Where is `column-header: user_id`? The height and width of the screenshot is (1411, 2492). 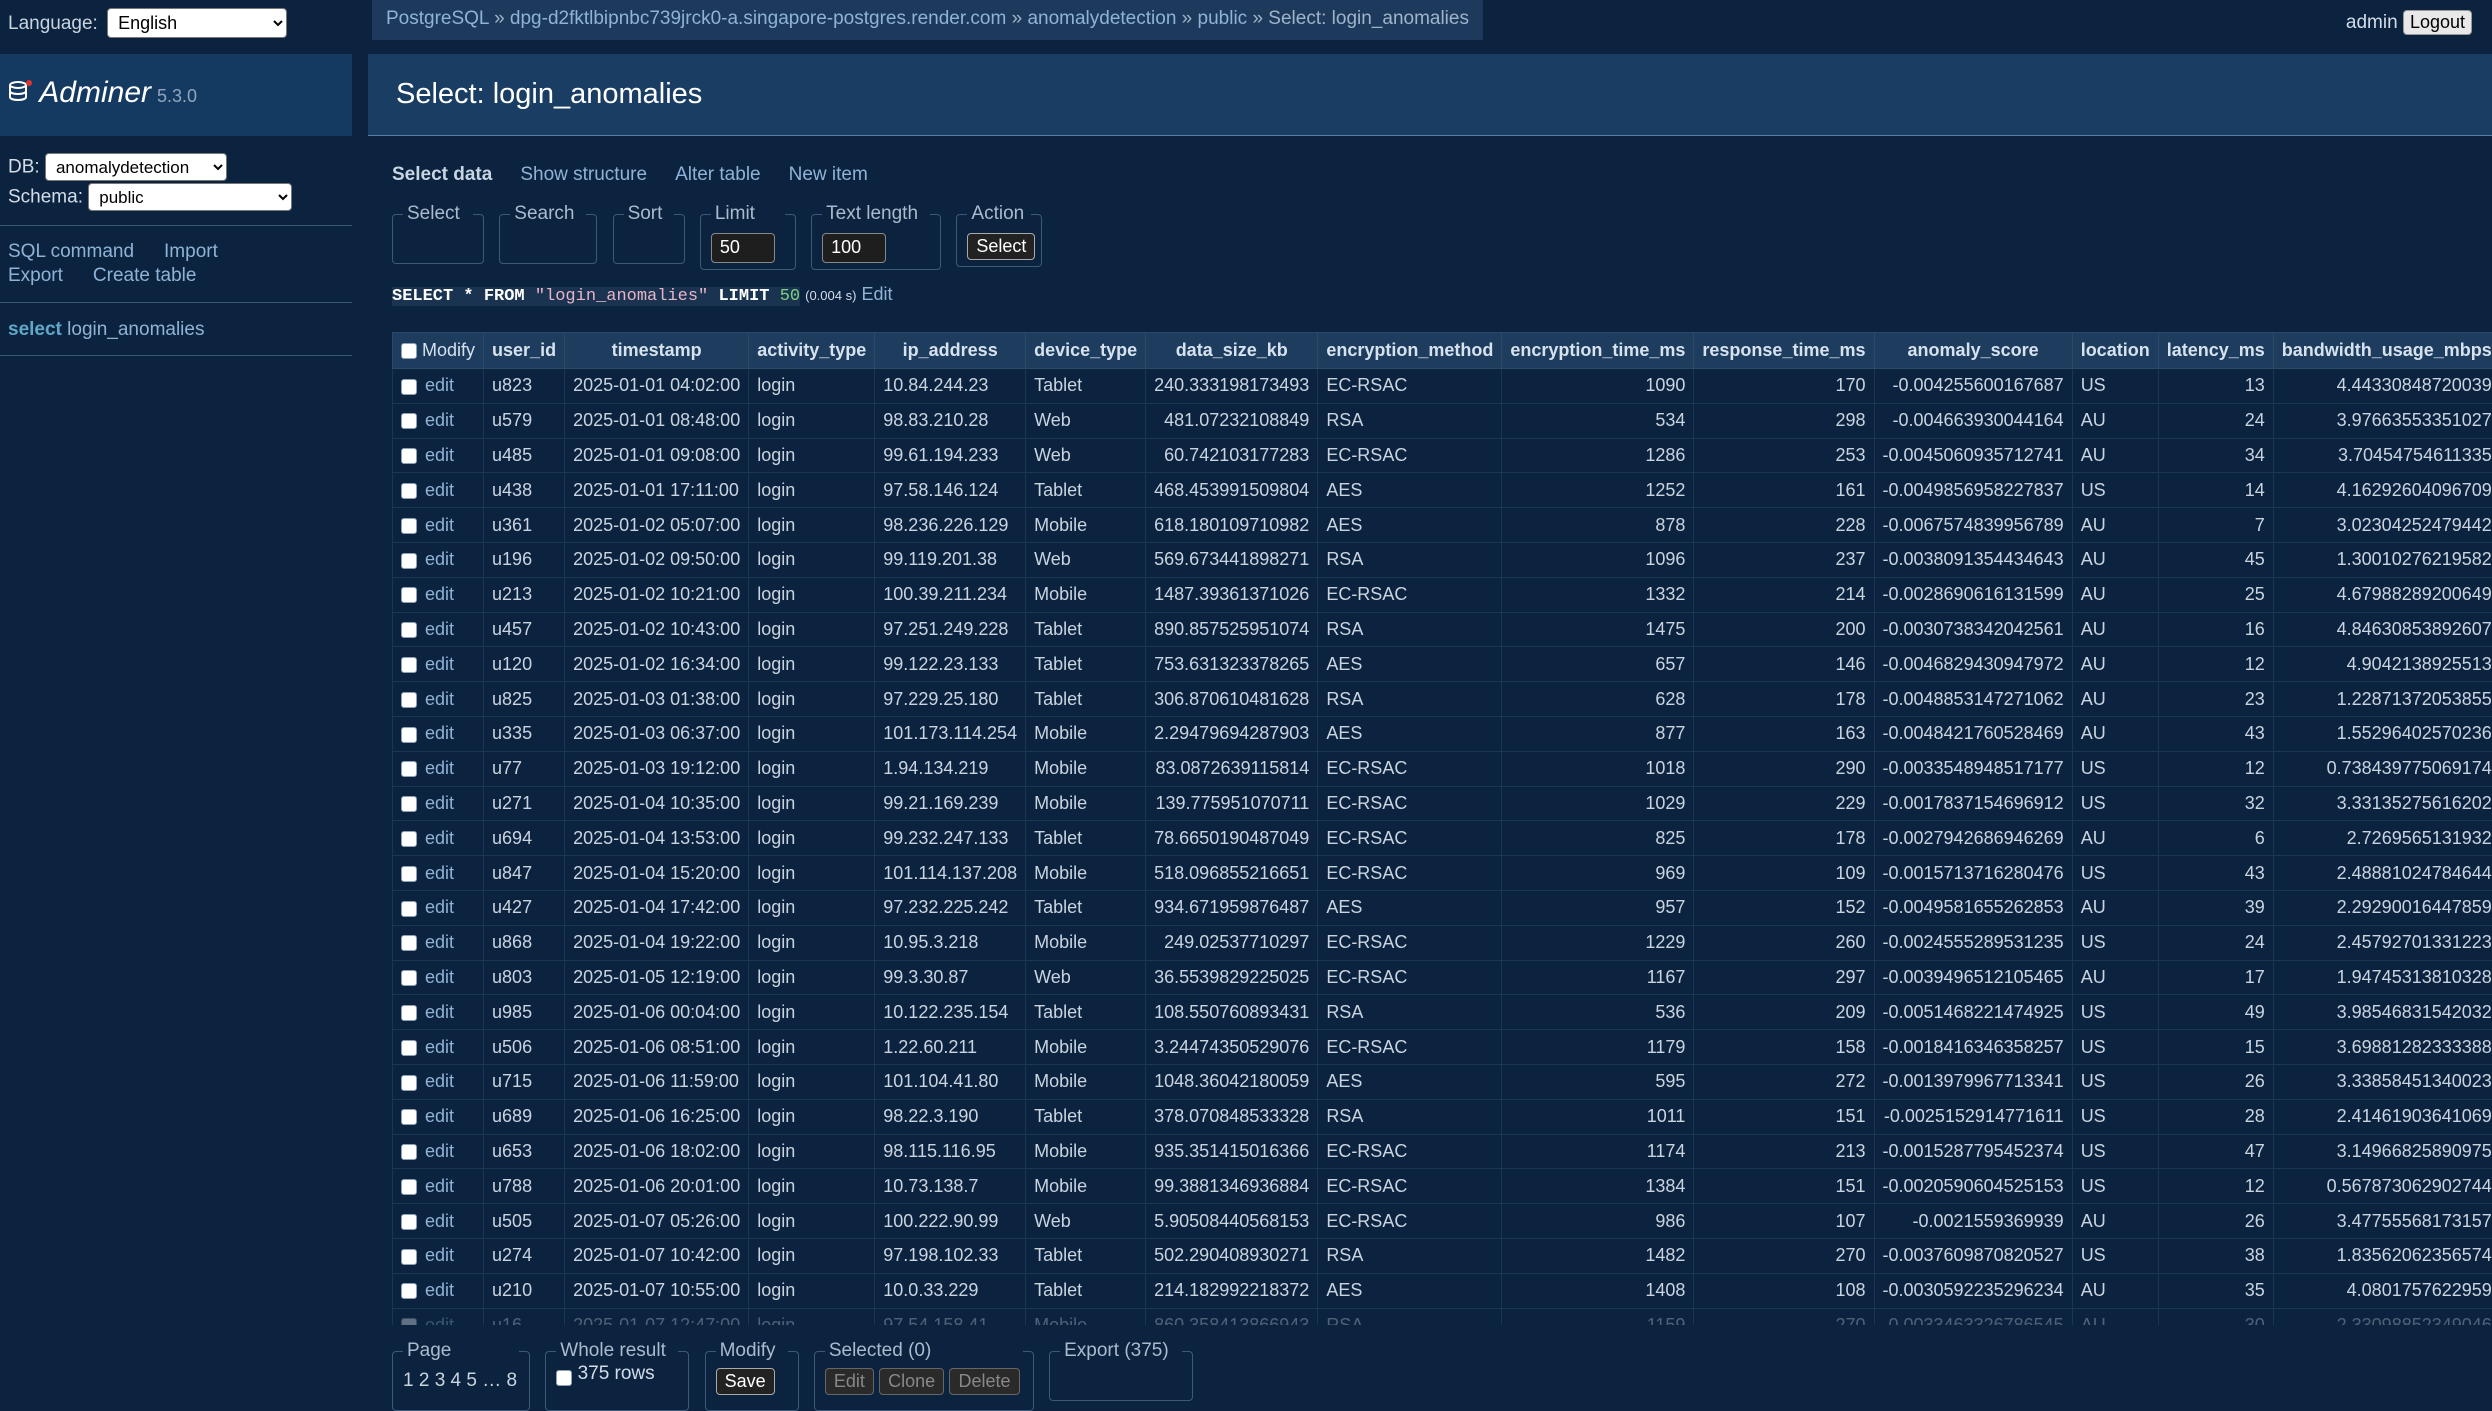 column-header: user_id is located at coordinates (524, 350).